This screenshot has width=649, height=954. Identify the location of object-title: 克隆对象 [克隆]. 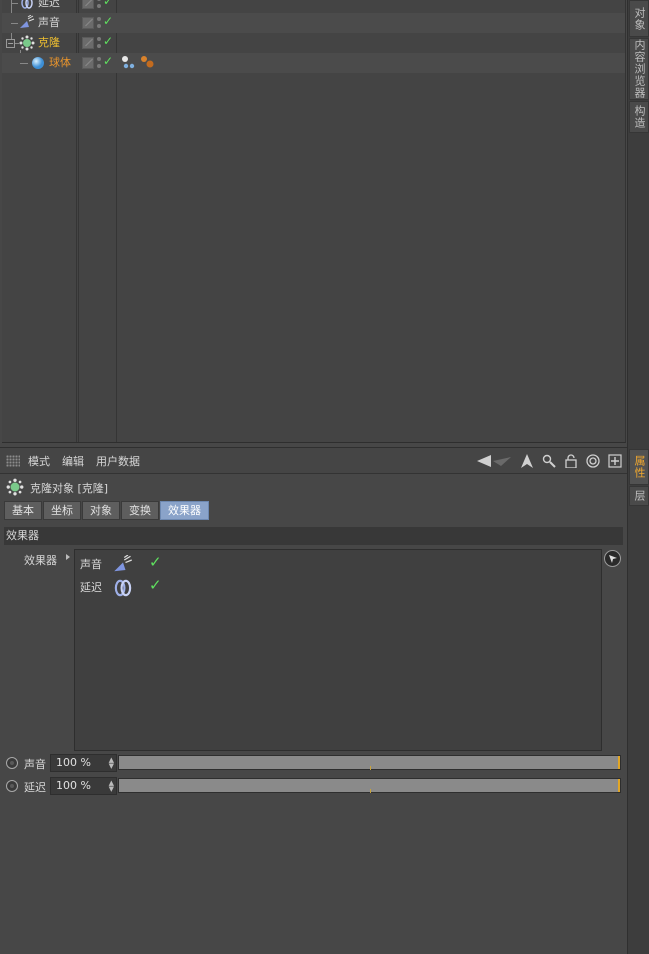
(57, 488).